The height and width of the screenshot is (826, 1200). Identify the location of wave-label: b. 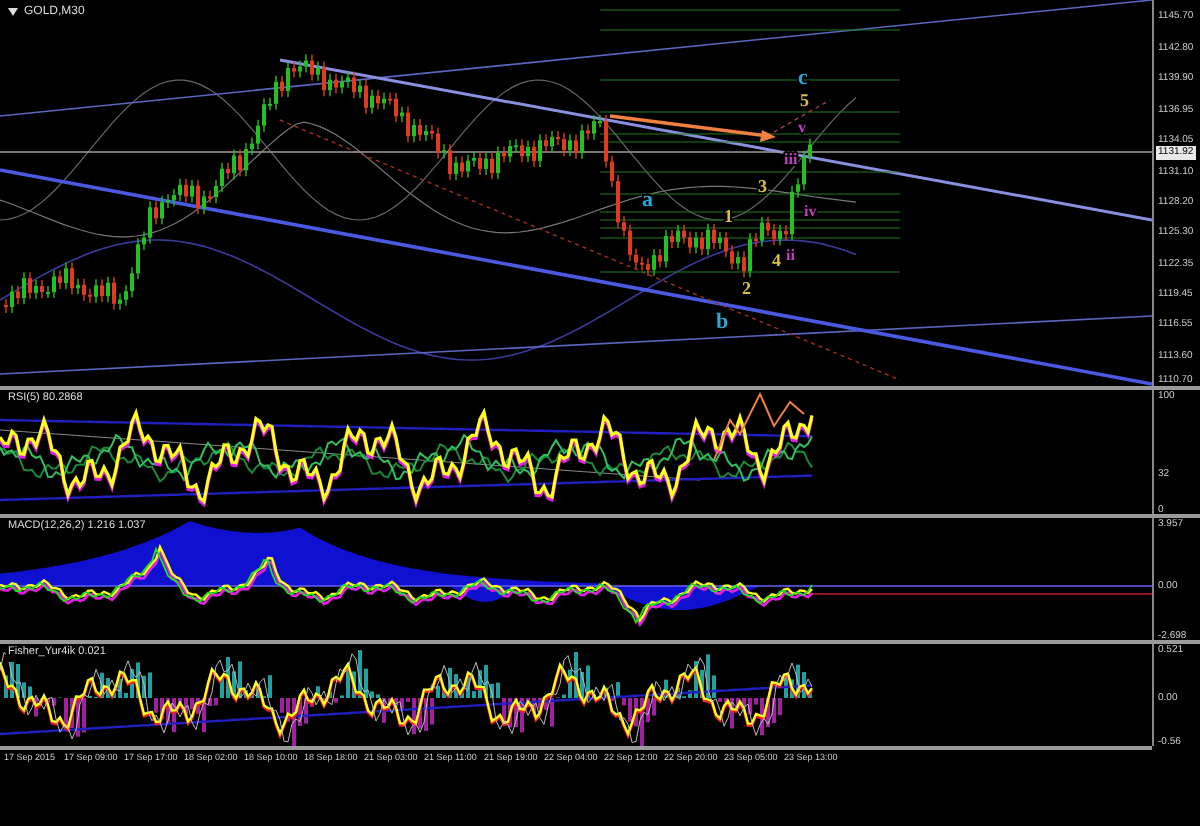
(722, 322).